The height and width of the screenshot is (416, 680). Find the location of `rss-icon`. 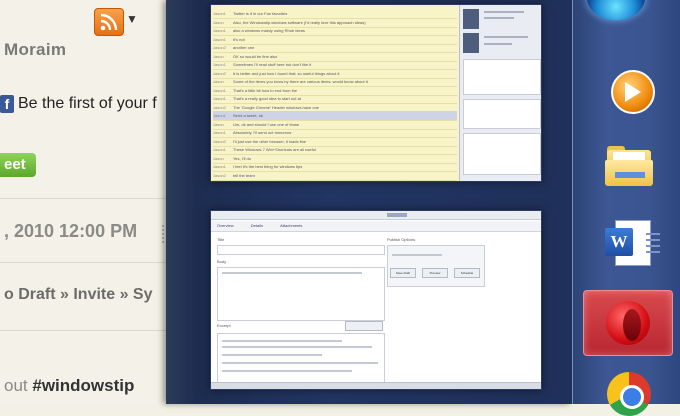

rss-icon is located at coordinates (109, 22).